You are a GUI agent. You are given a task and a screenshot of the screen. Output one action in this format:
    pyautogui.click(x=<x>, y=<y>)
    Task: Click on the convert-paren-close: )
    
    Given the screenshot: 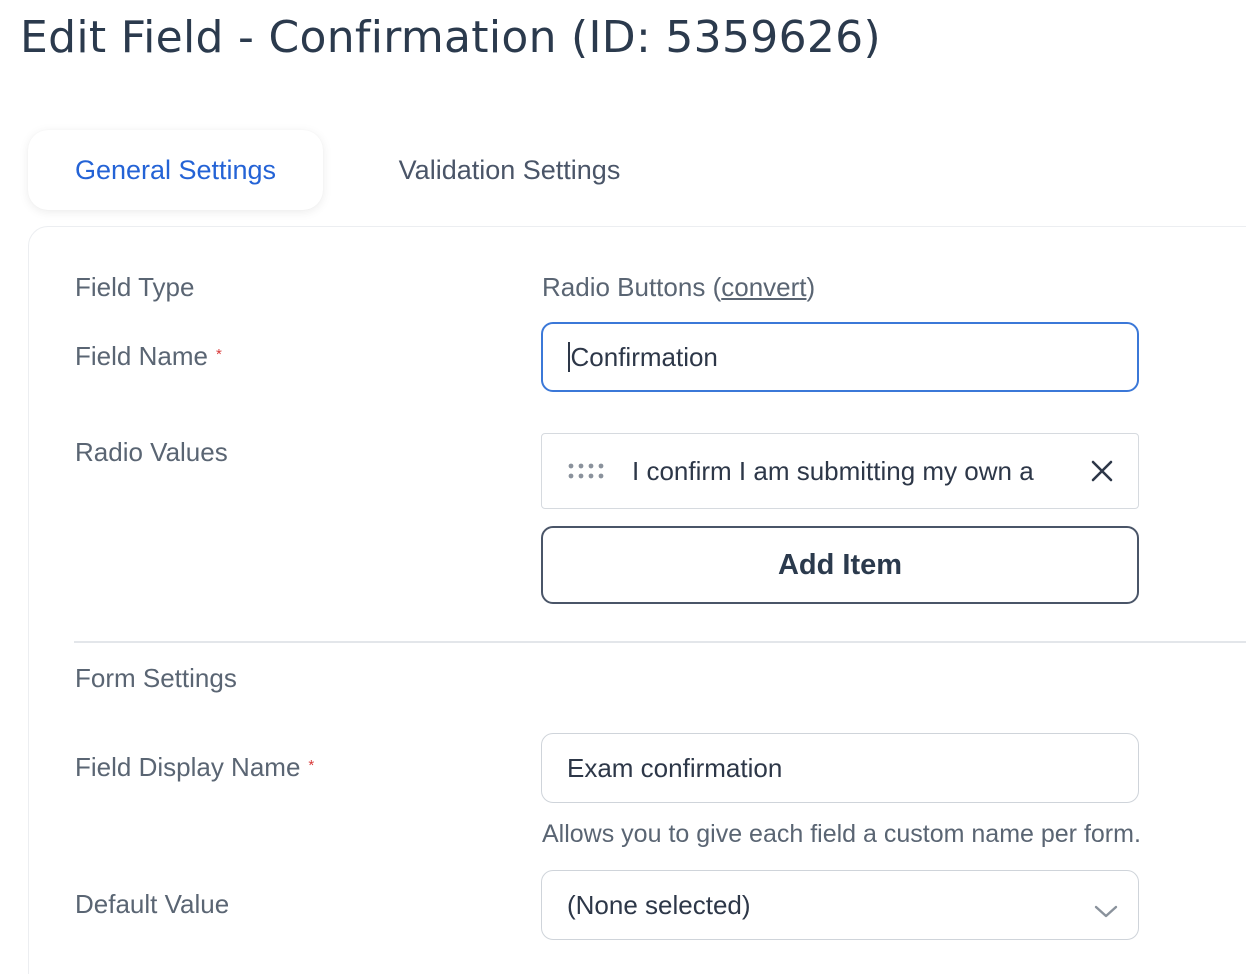 What is the action you would take?
    pyautogui.click(x=811, y=287)
    